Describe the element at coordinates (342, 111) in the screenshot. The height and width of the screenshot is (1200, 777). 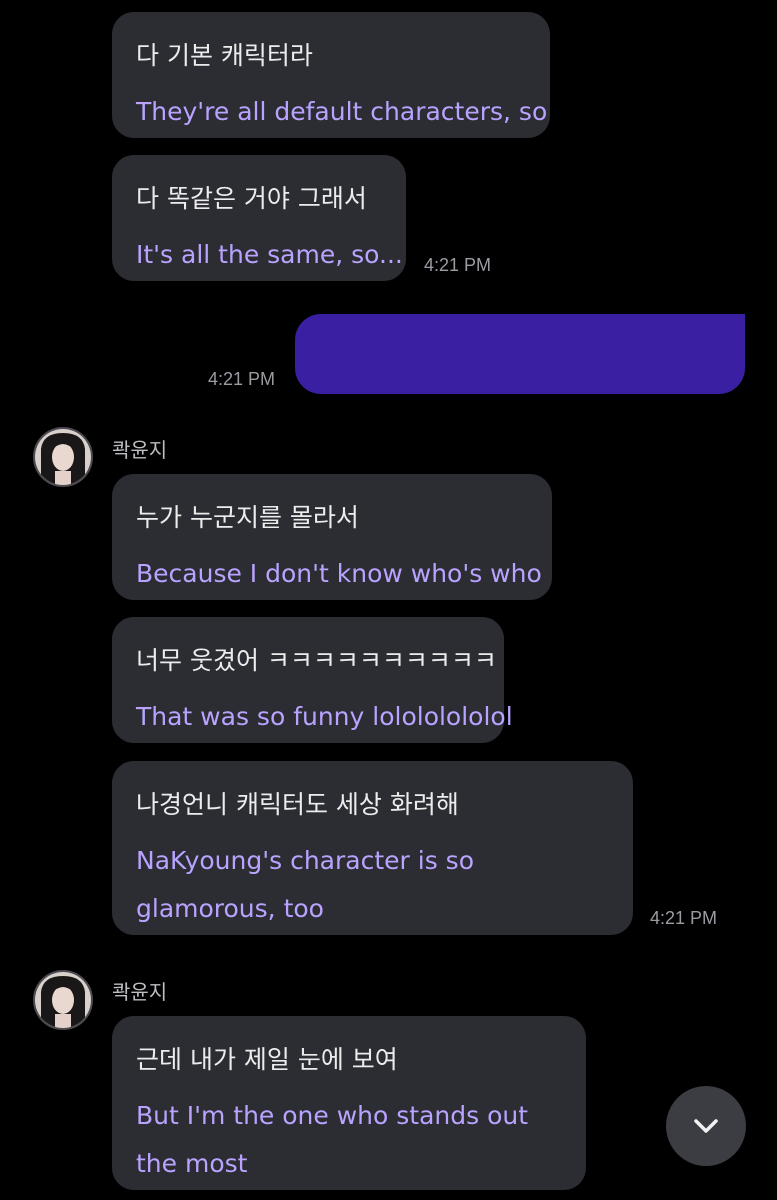
I see `message-translation-text: They're all default characters, so` at that location.